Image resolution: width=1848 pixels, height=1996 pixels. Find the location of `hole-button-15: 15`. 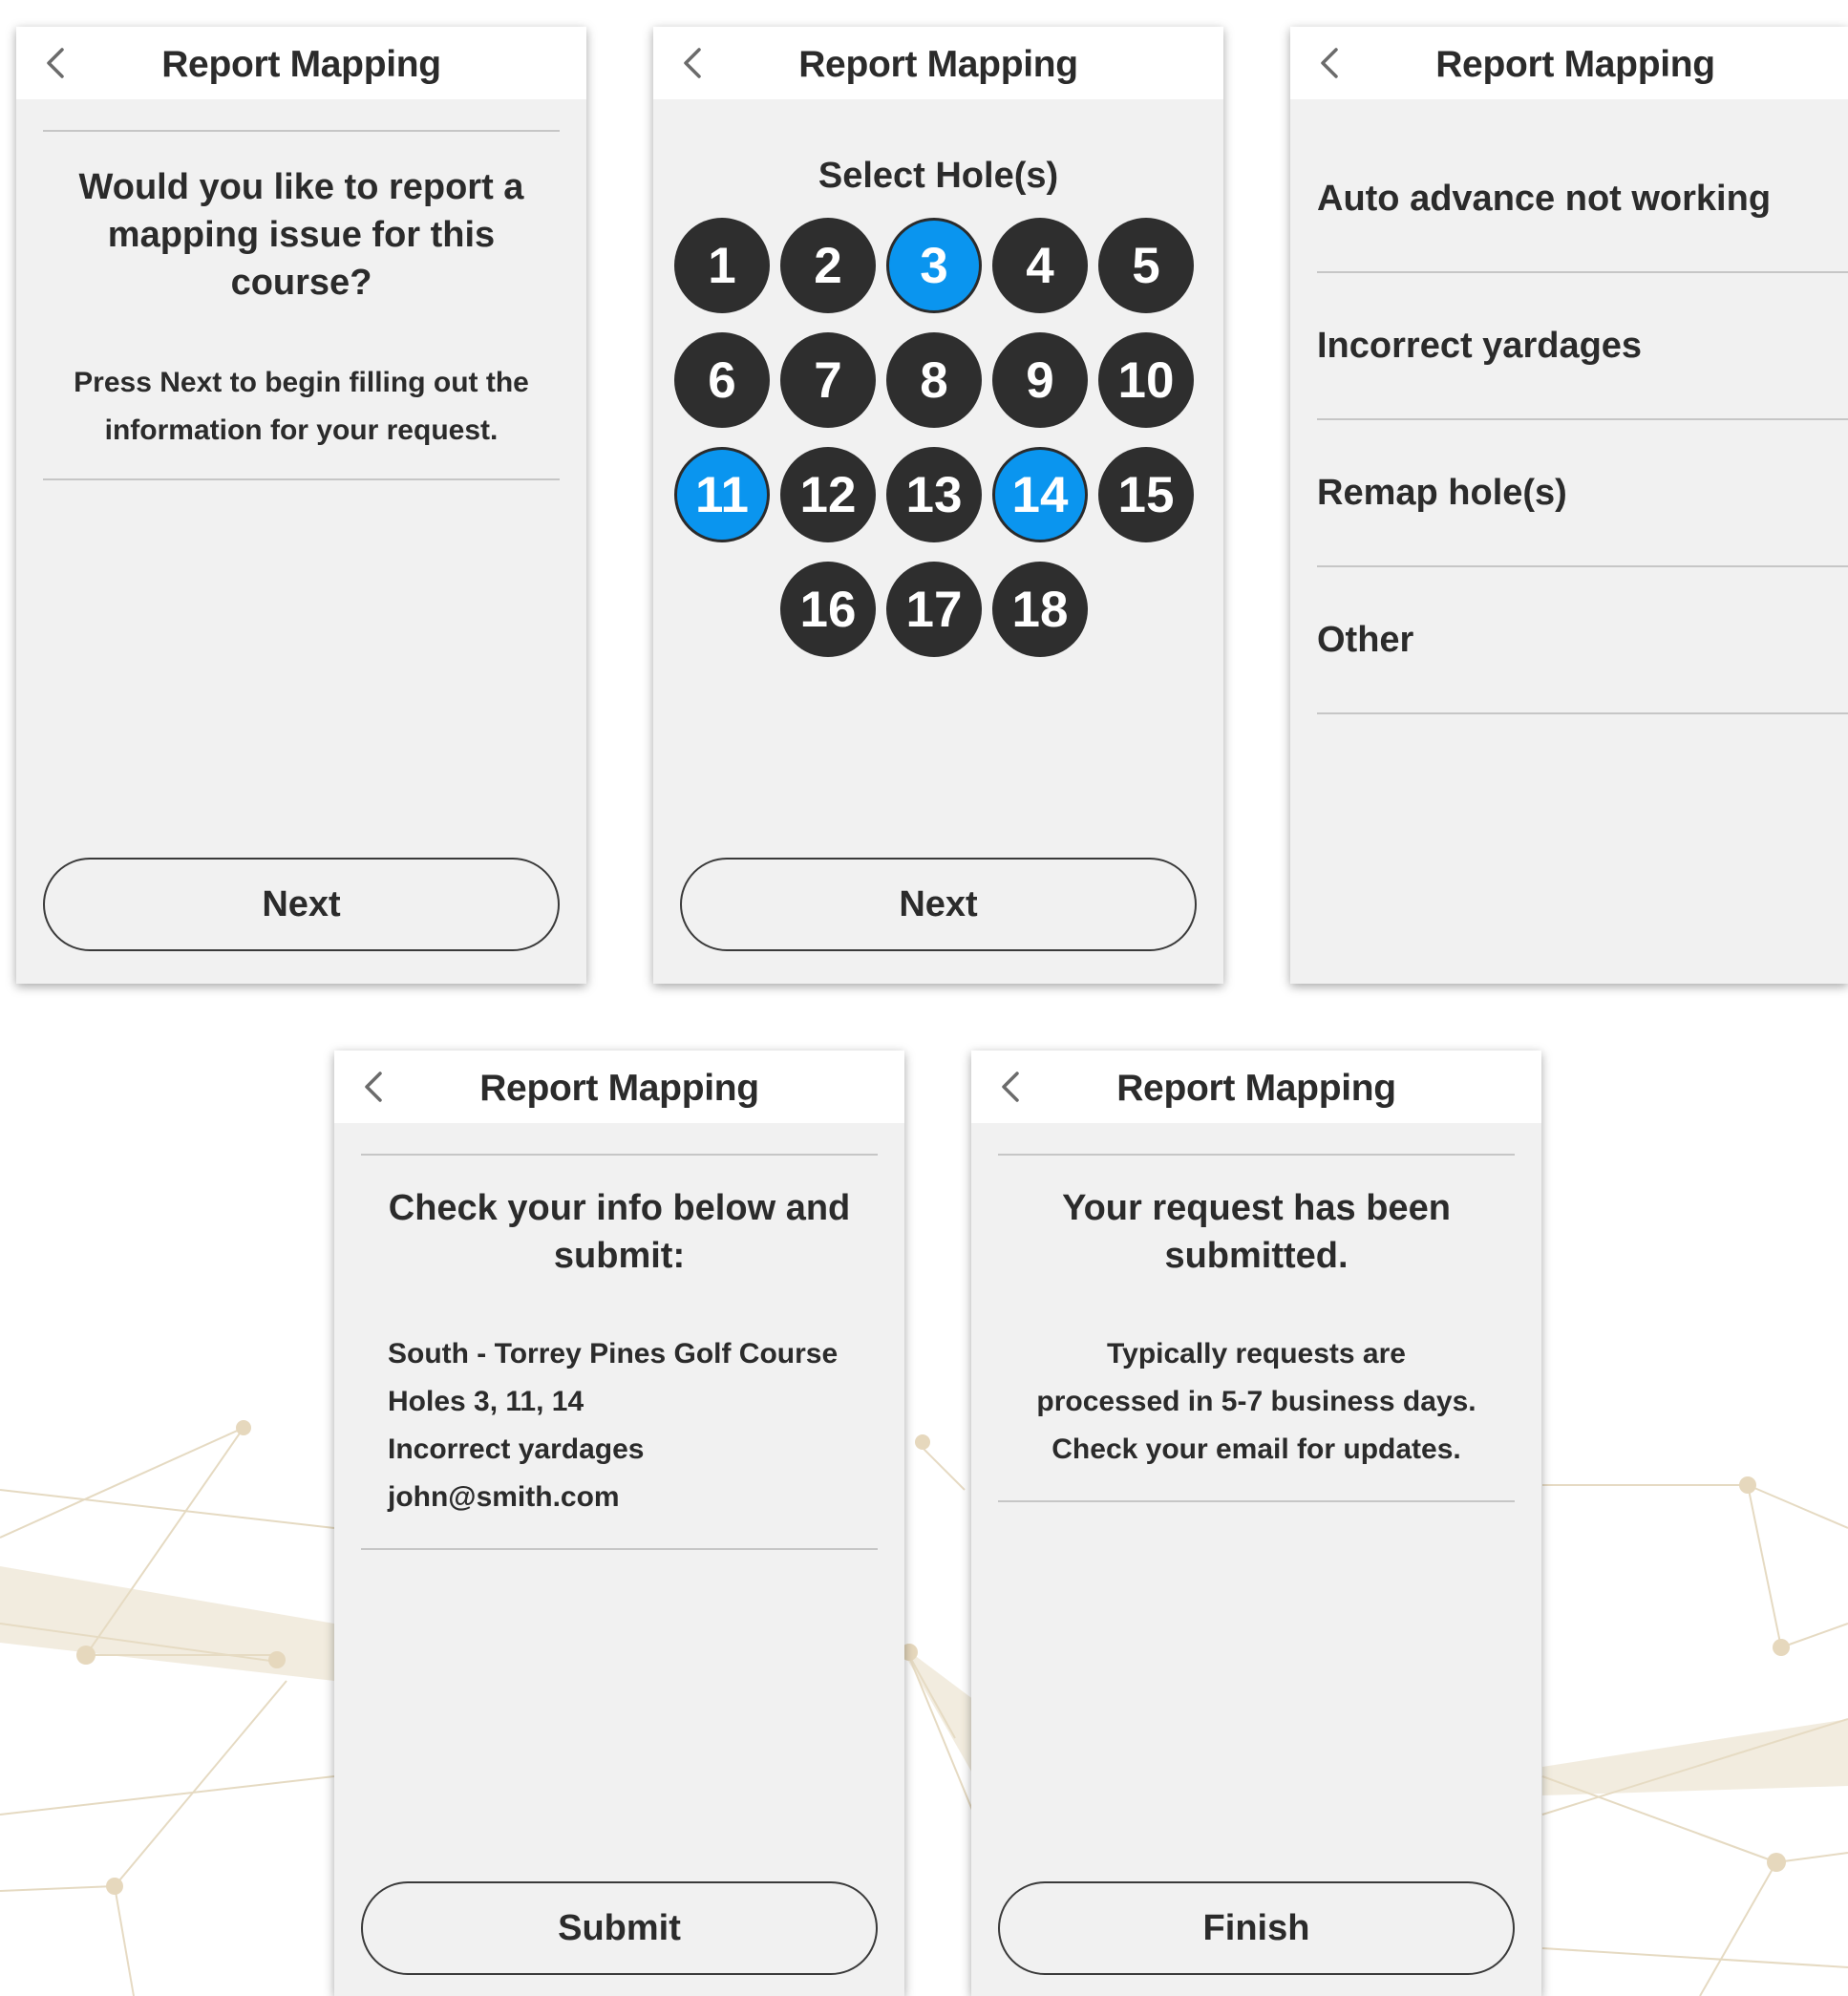

hole-button-15: 15 is located at coordinates (1146, 494).